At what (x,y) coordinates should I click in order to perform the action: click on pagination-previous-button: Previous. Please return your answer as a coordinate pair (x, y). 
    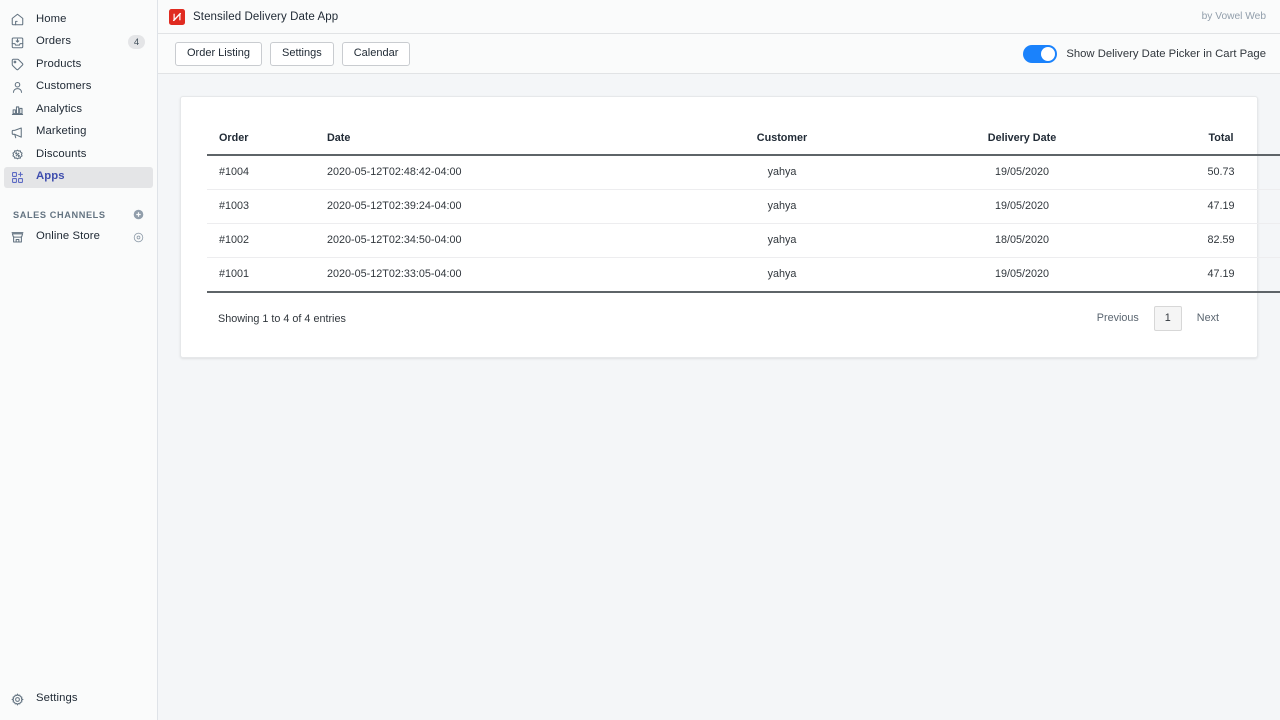
    Looking at the image, I should click on (1118, 318).